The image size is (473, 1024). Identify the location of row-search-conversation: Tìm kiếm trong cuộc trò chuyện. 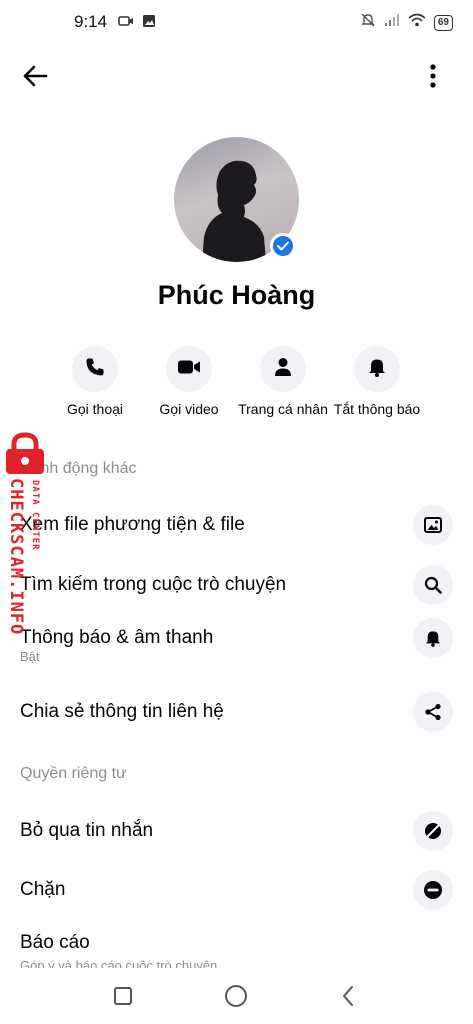
(236, 587).